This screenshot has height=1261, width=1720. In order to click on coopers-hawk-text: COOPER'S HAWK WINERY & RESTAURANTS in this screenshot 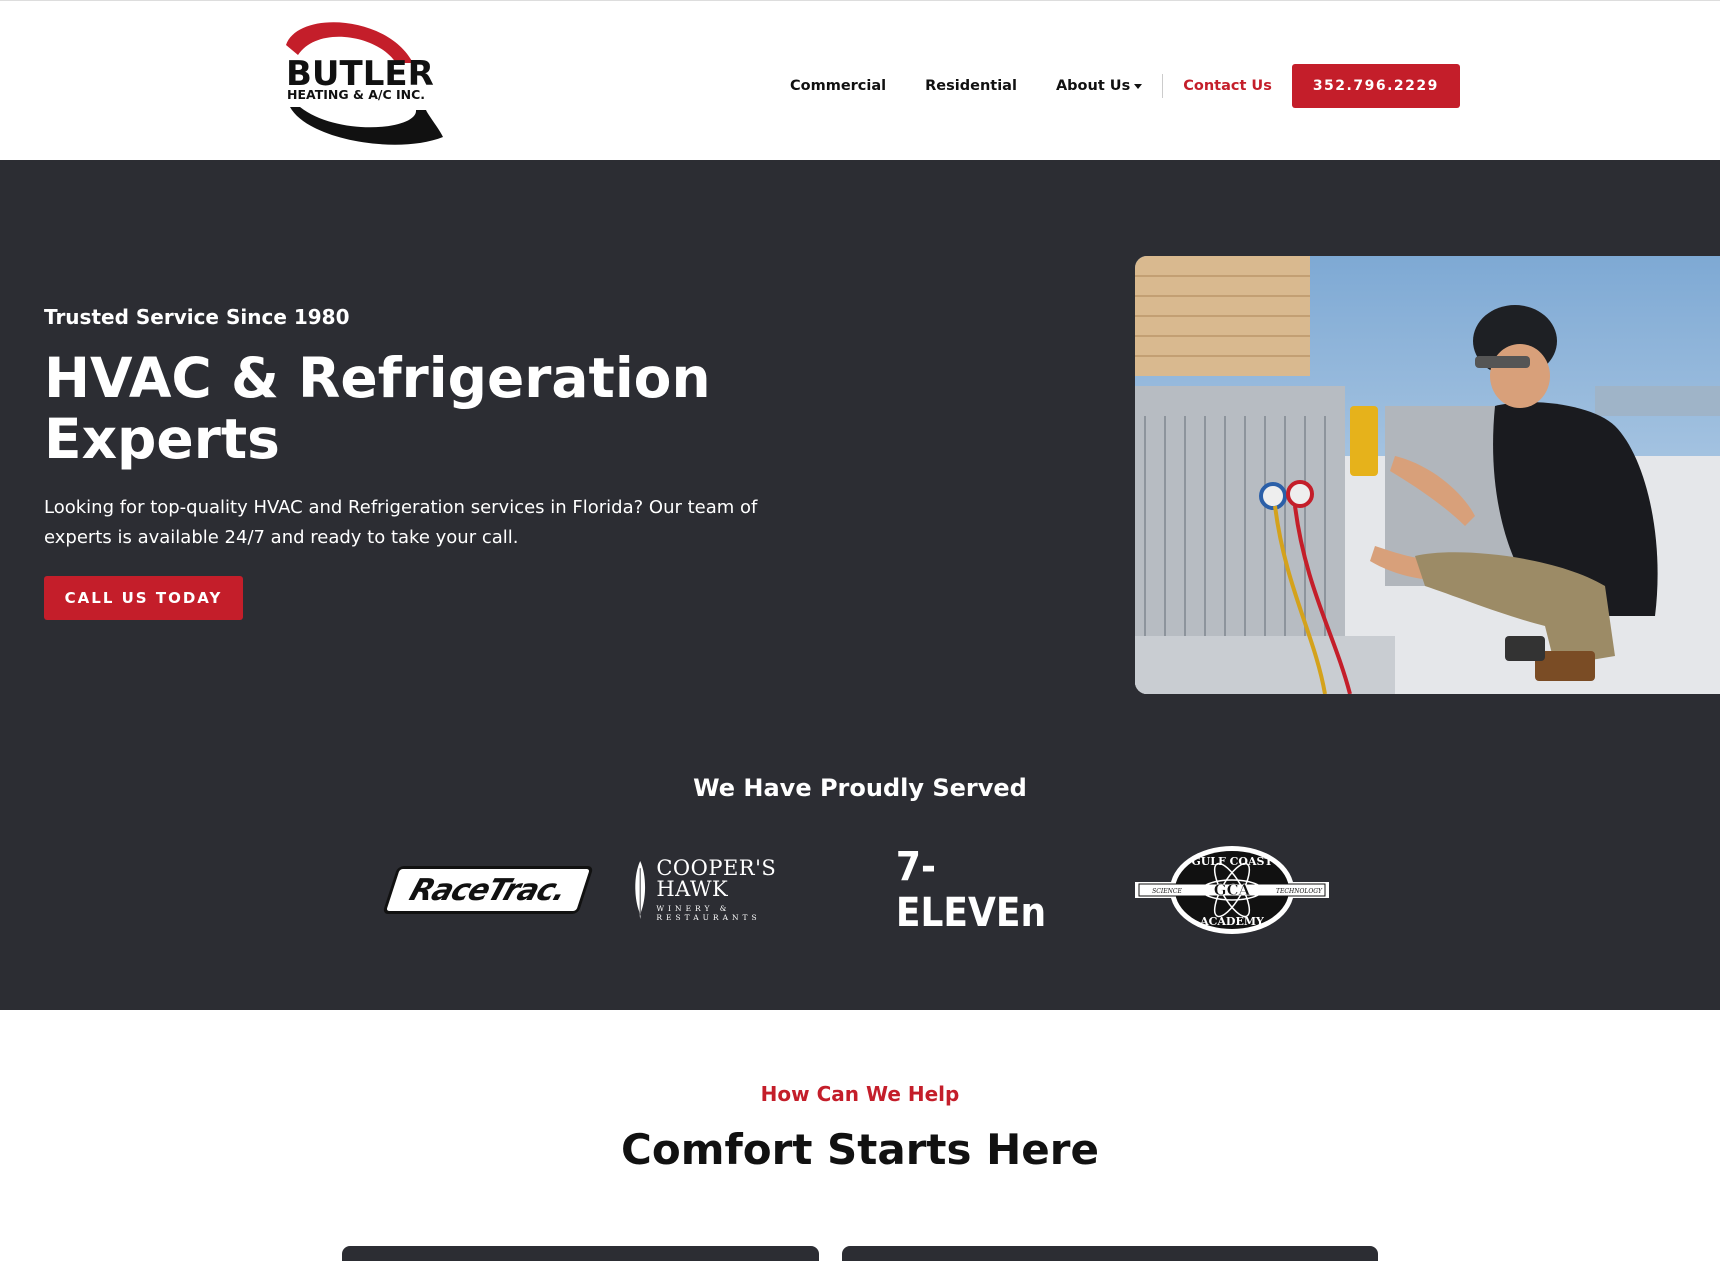, I will do `click(746, 889)`.